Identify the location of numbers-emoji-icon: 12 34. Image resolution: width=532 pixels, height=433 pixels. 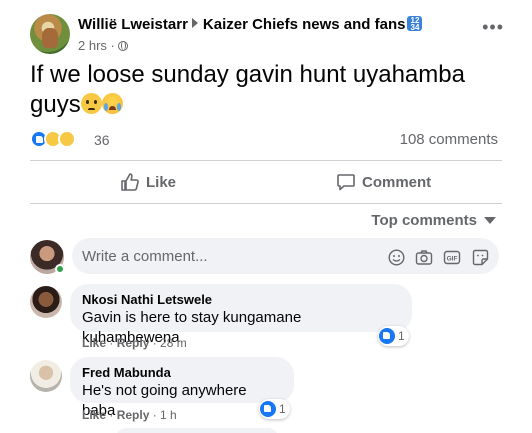
(415, 24).